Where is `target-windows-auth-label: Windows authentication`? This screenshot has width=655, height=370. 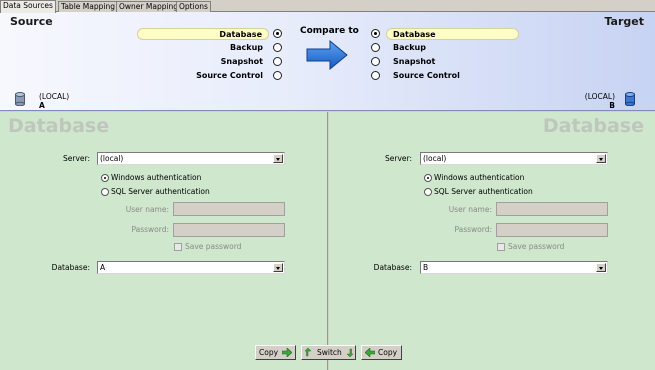 target-windows-auth-label: Windows authentication is located at coordinates (479, 177).